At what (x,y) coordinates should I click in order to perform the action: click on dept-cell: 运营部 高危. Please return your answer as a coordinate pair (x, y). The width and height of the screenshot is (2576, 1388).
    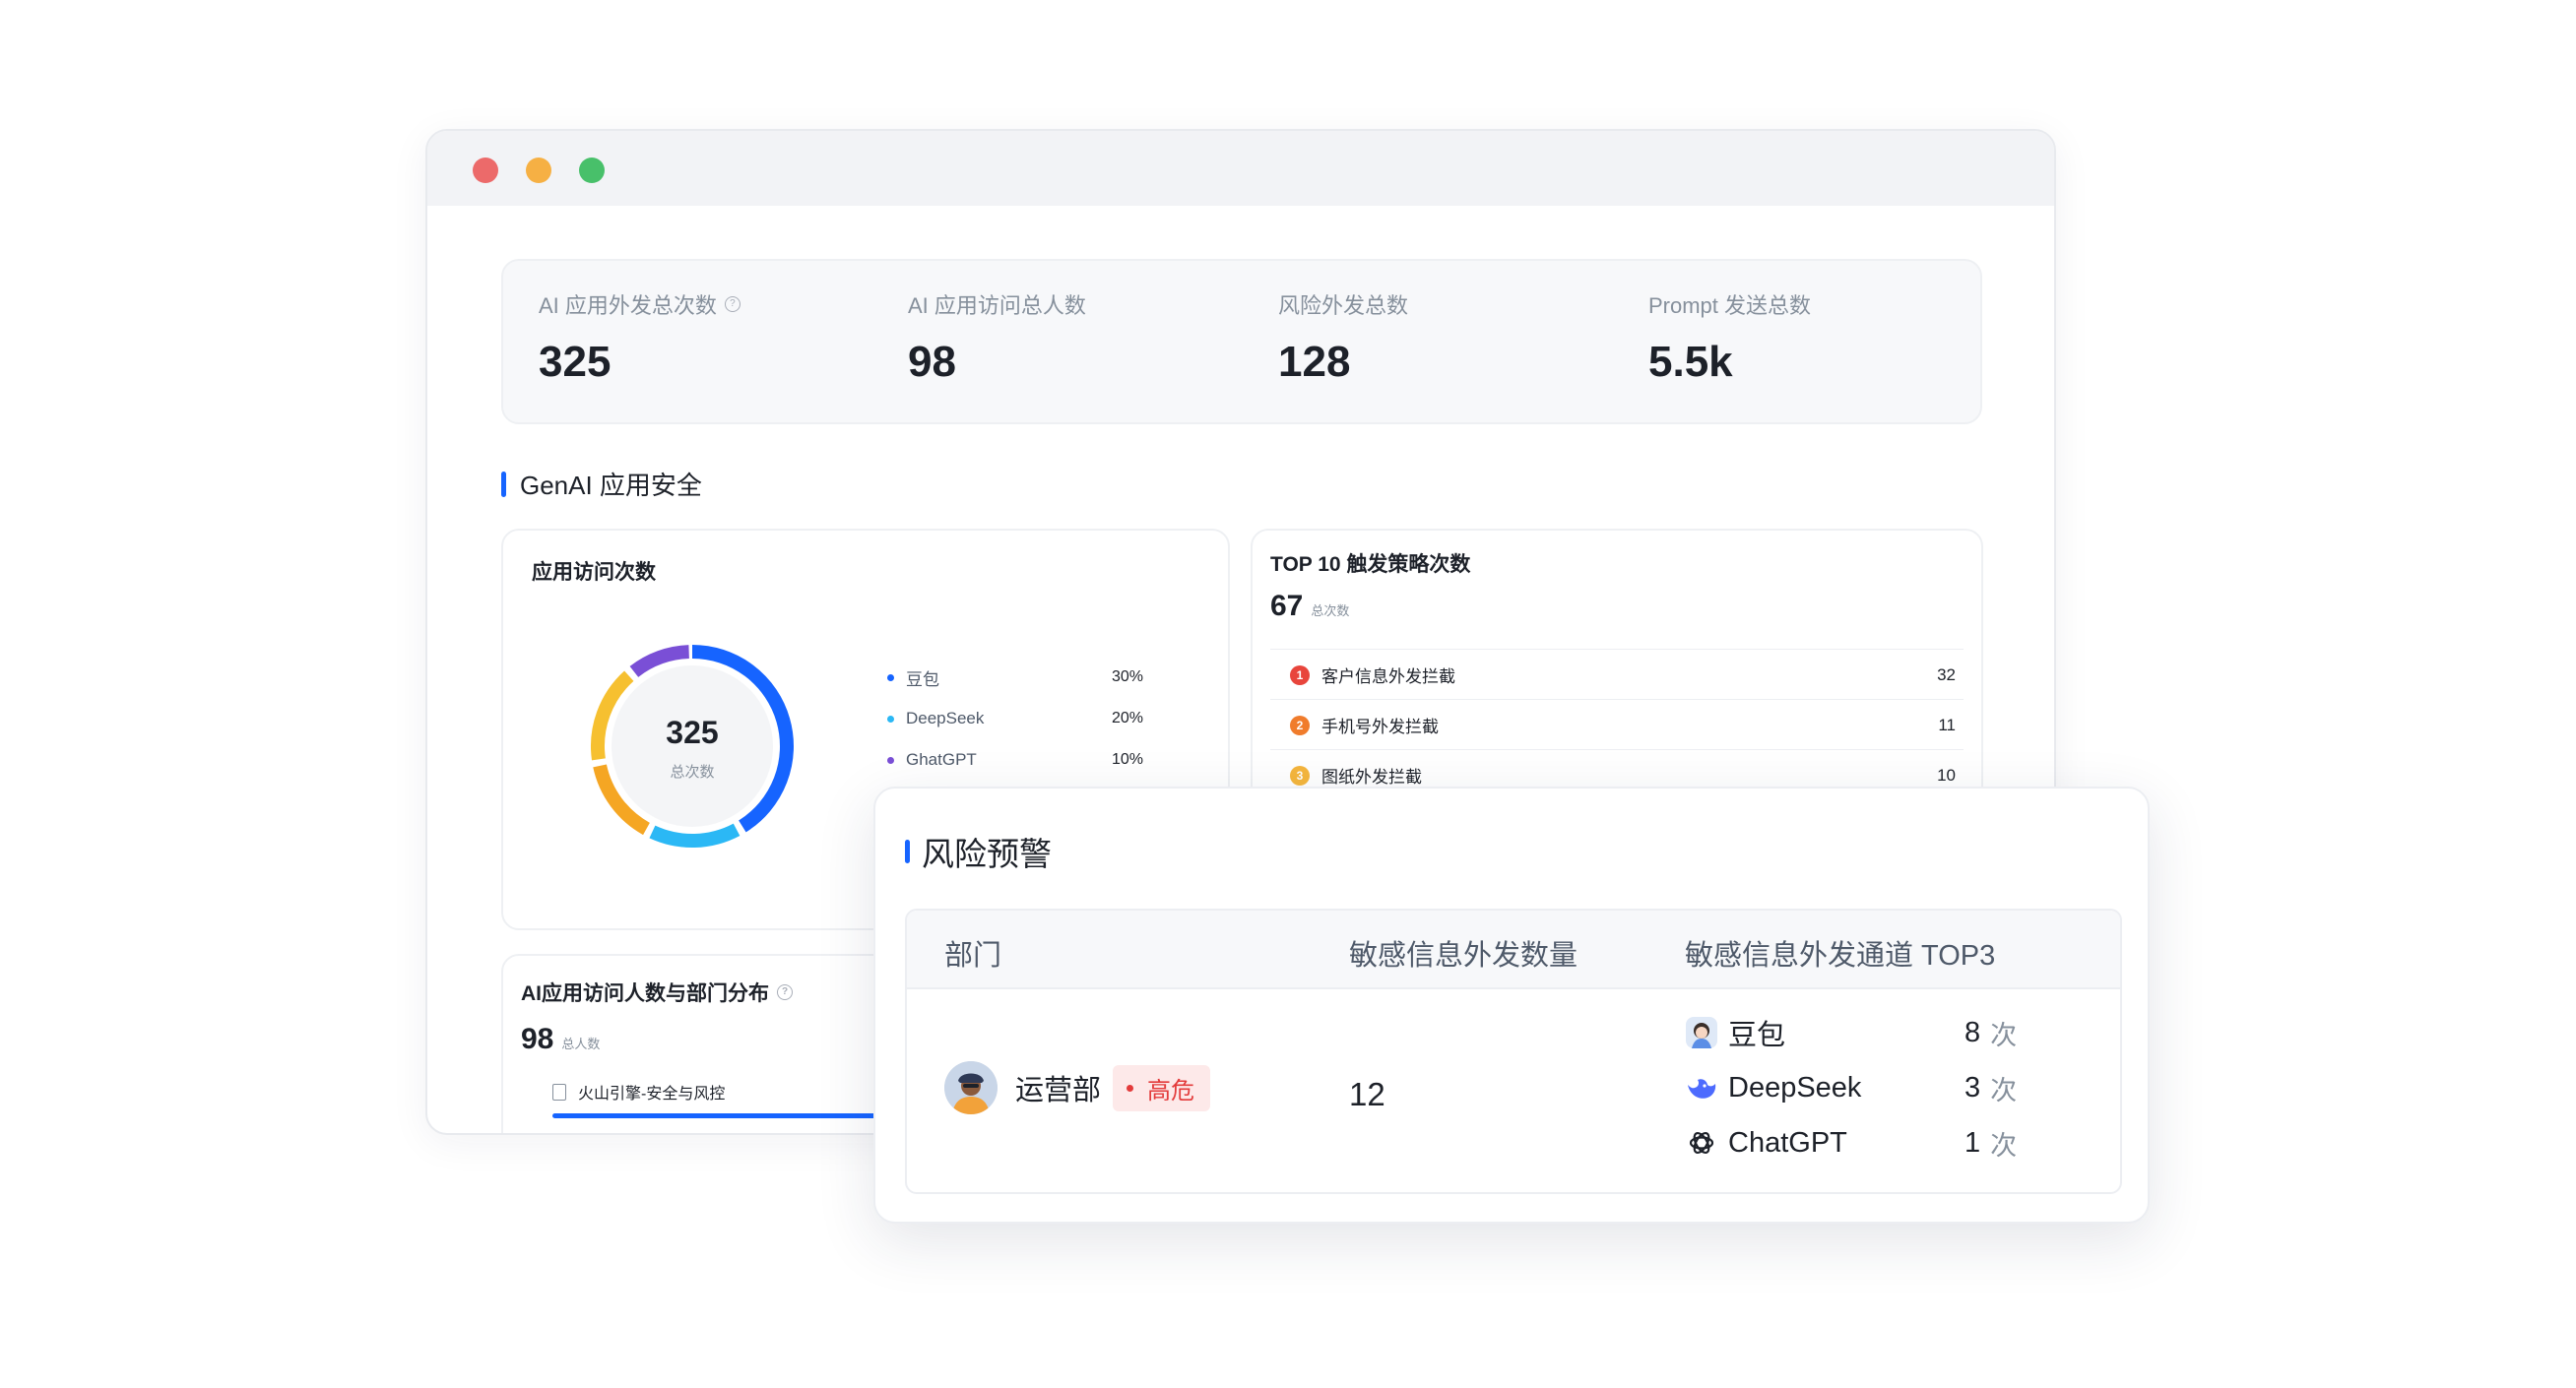
    Looking at the image, I should click on (1077, 1087).